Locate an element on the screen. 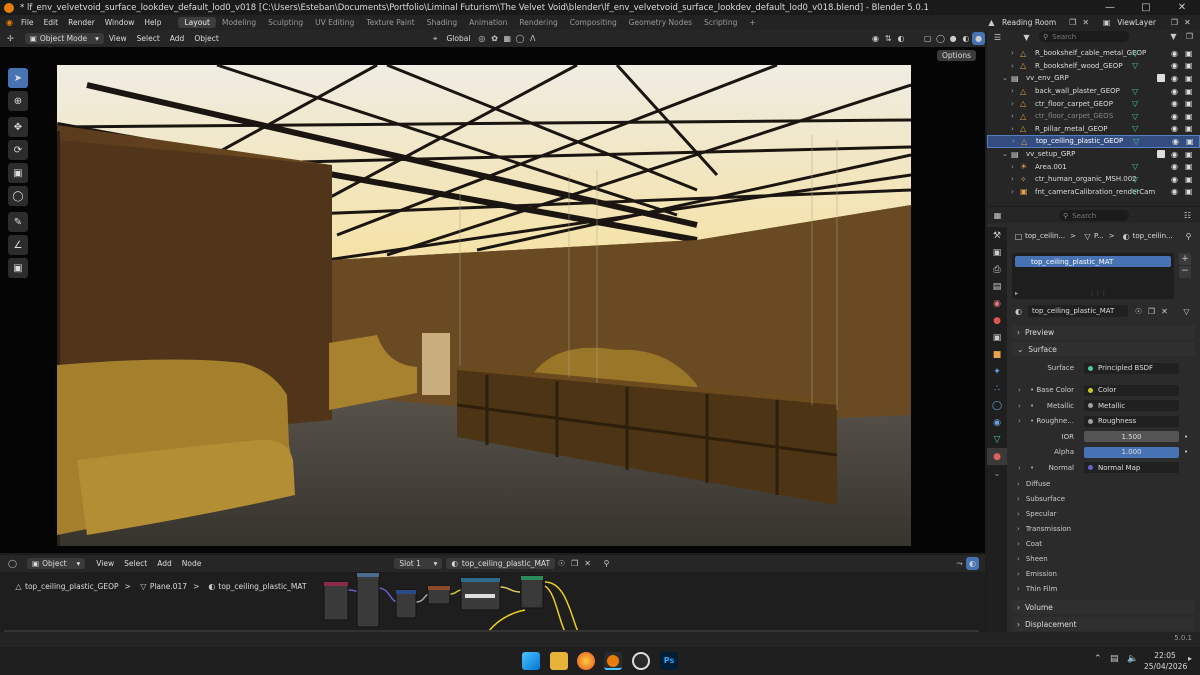 The height and width of the screenshot is (675, 1200). subsection-diffuse: › Diffuse is located at coordinates (1103, 484).